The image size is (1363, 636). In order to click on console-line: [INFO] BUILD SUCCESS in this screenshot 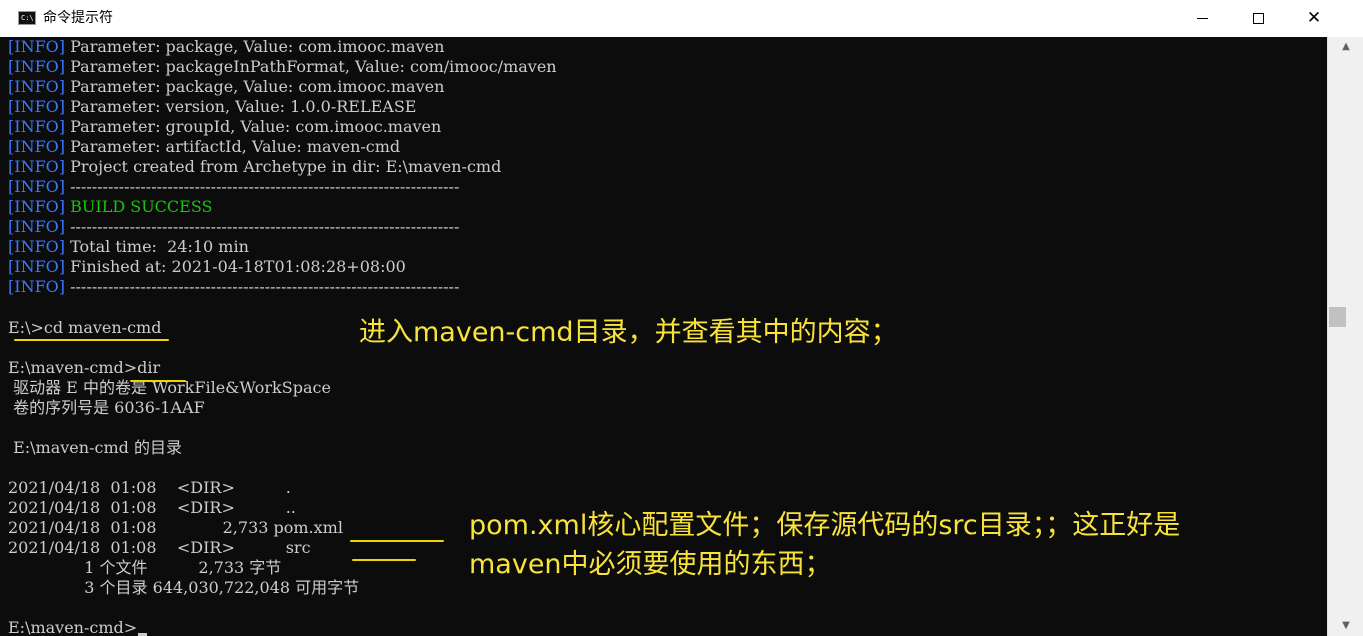, I will do `click(110, 207)`.